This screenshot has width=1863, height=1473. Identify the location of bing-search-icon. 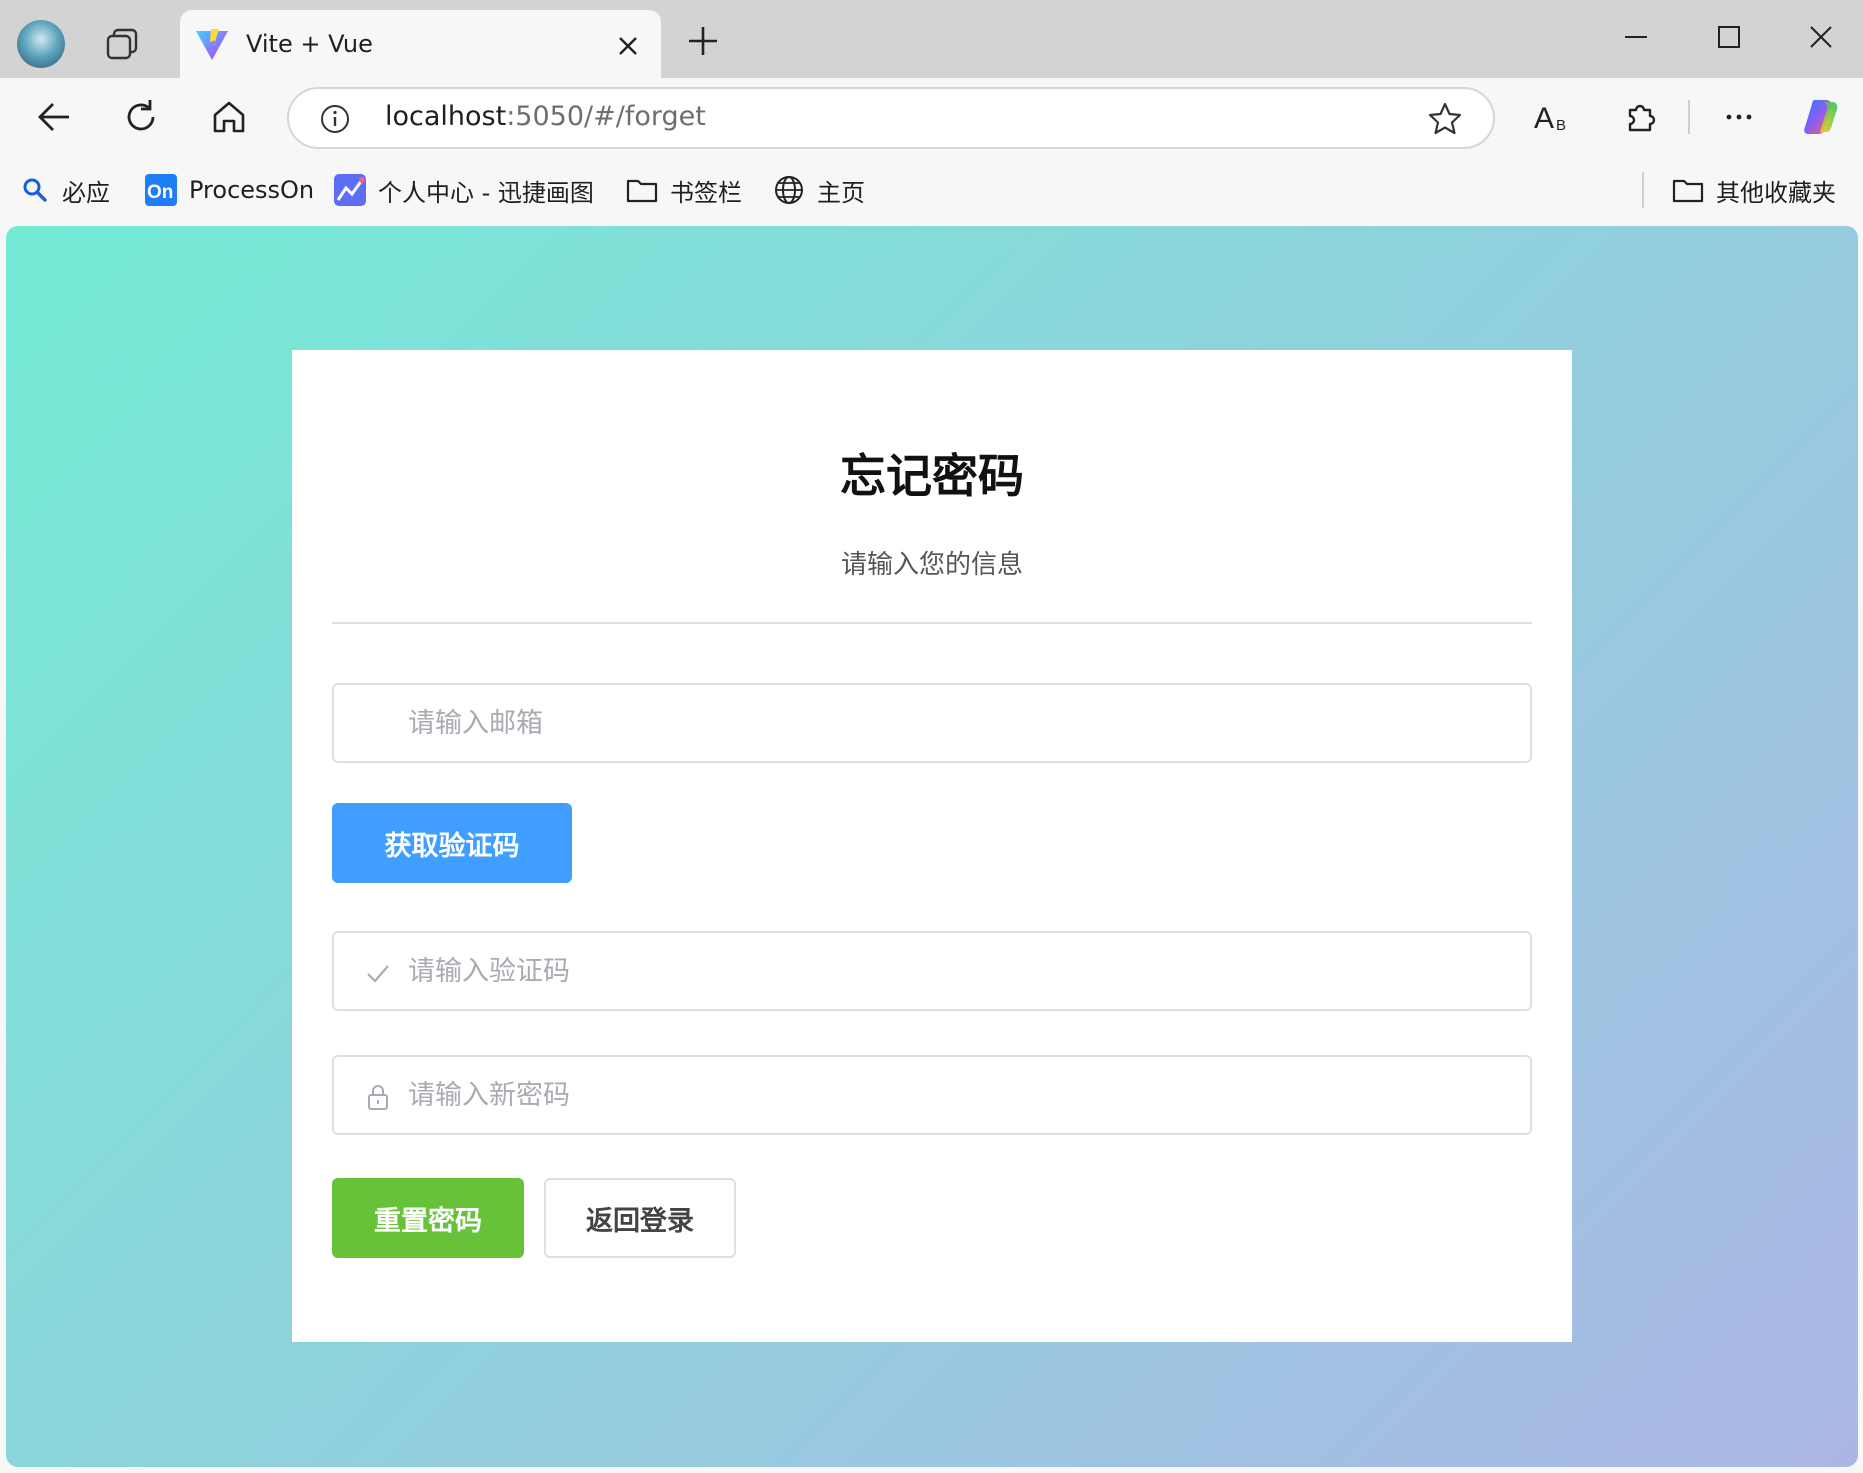
(35, 190).